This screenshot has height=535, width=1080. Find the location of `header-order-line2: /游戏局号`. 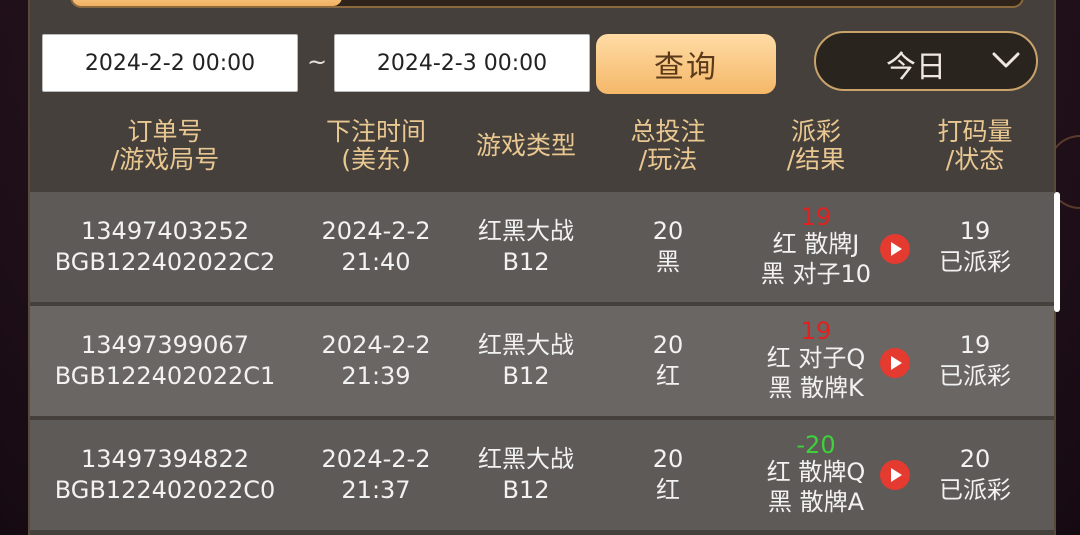

header-order-line2: /游戏局号 is located at coordinates (165, 159).